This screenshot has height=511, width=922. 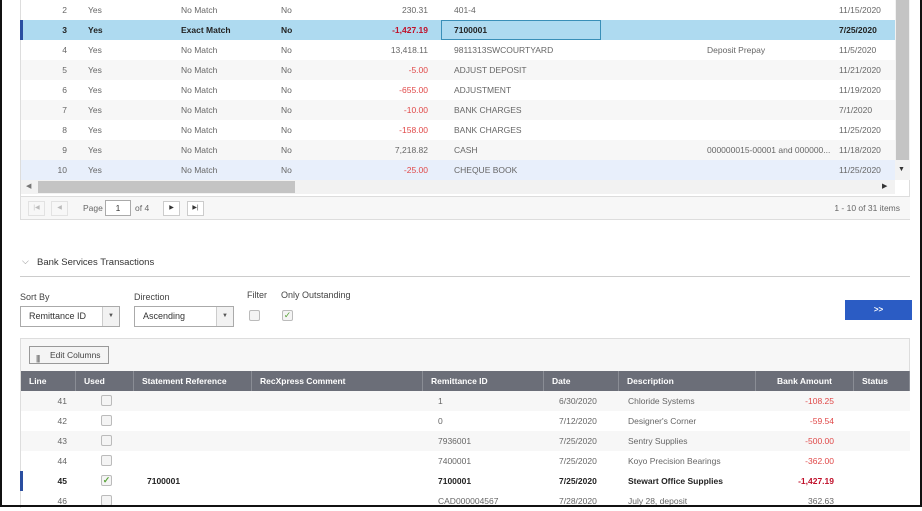 I want to click on table-row: 2 Yes No Match No 230.31 401-4 11/15/2020, so click(x=458, y=10).